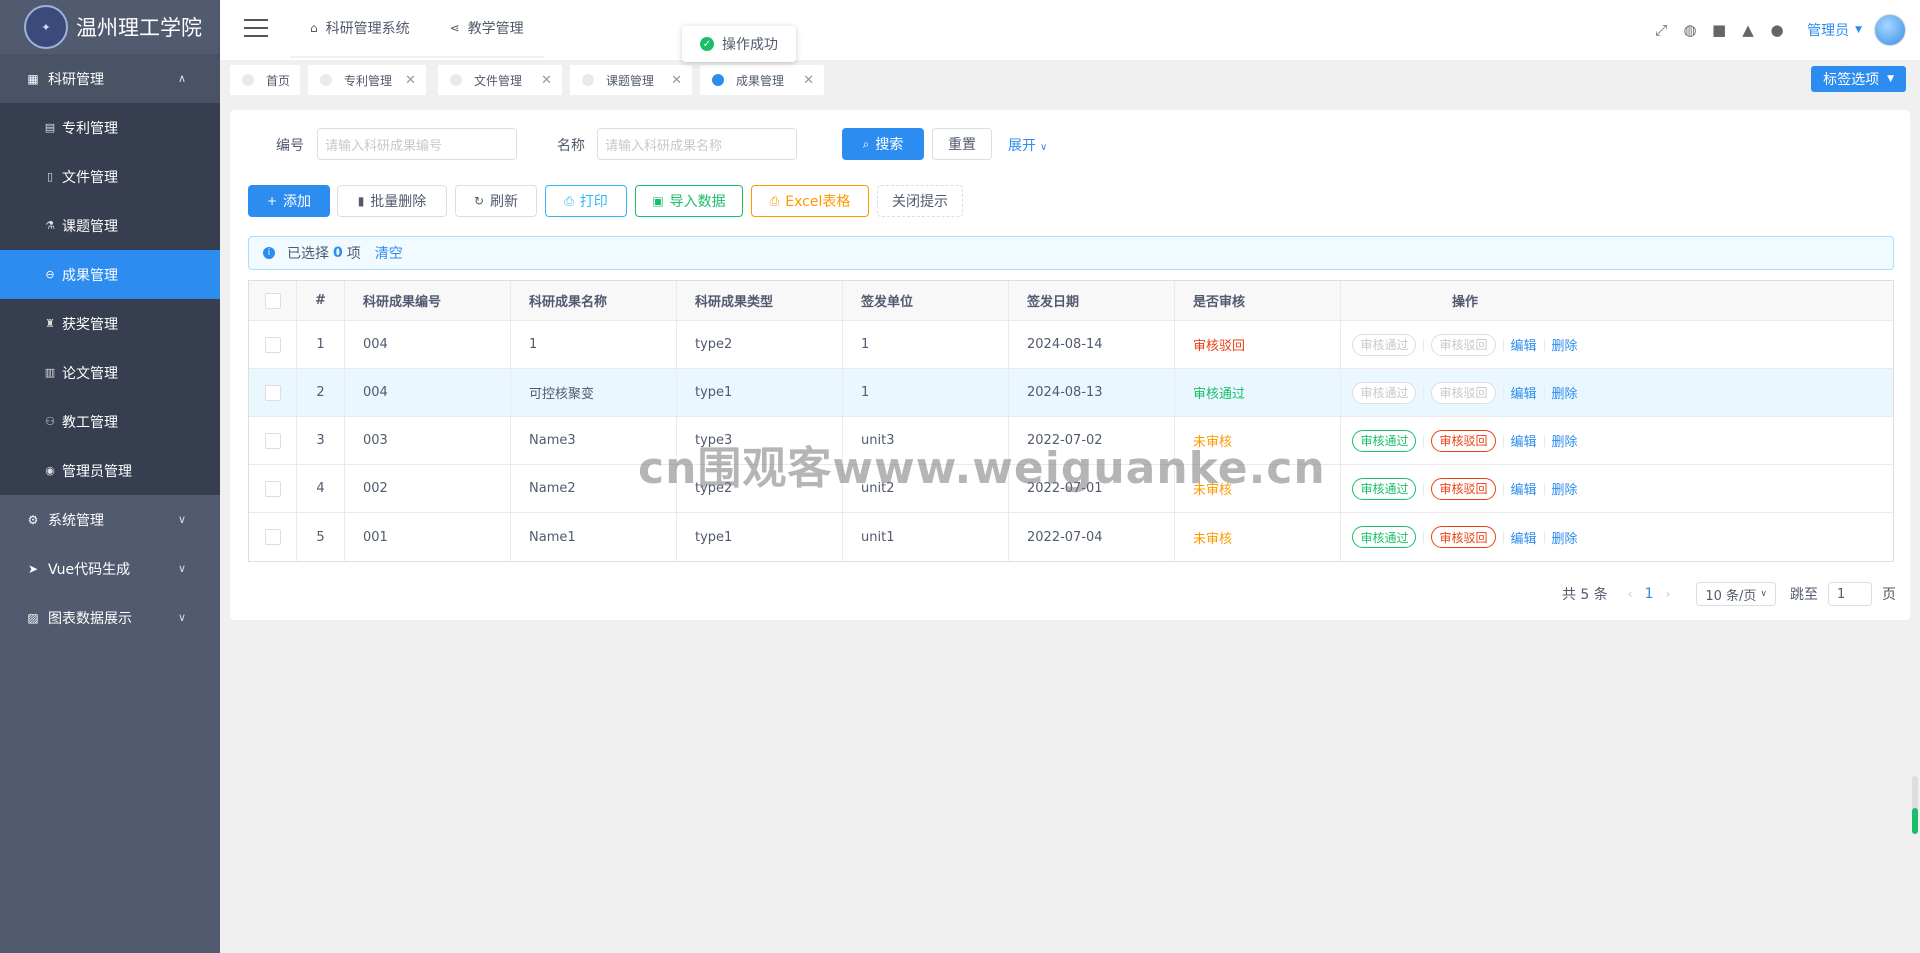 This screenshot has height=953, width=1920. What do you see at coordinates (110, 617) in the screenshot?
I see `sidebar-group: ▨ 图表数据展示 ∨` at bounding box center [110, 617].